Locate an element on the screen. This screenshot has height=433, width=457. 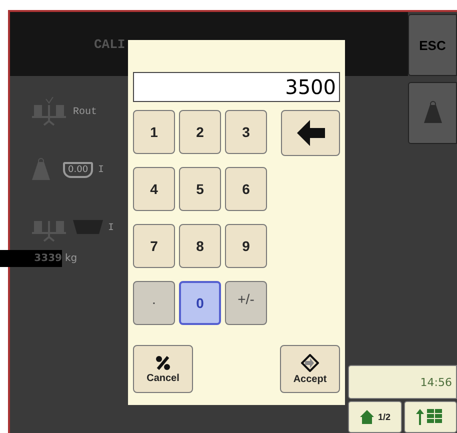
backspace-button is located at coordinates (310, 133).